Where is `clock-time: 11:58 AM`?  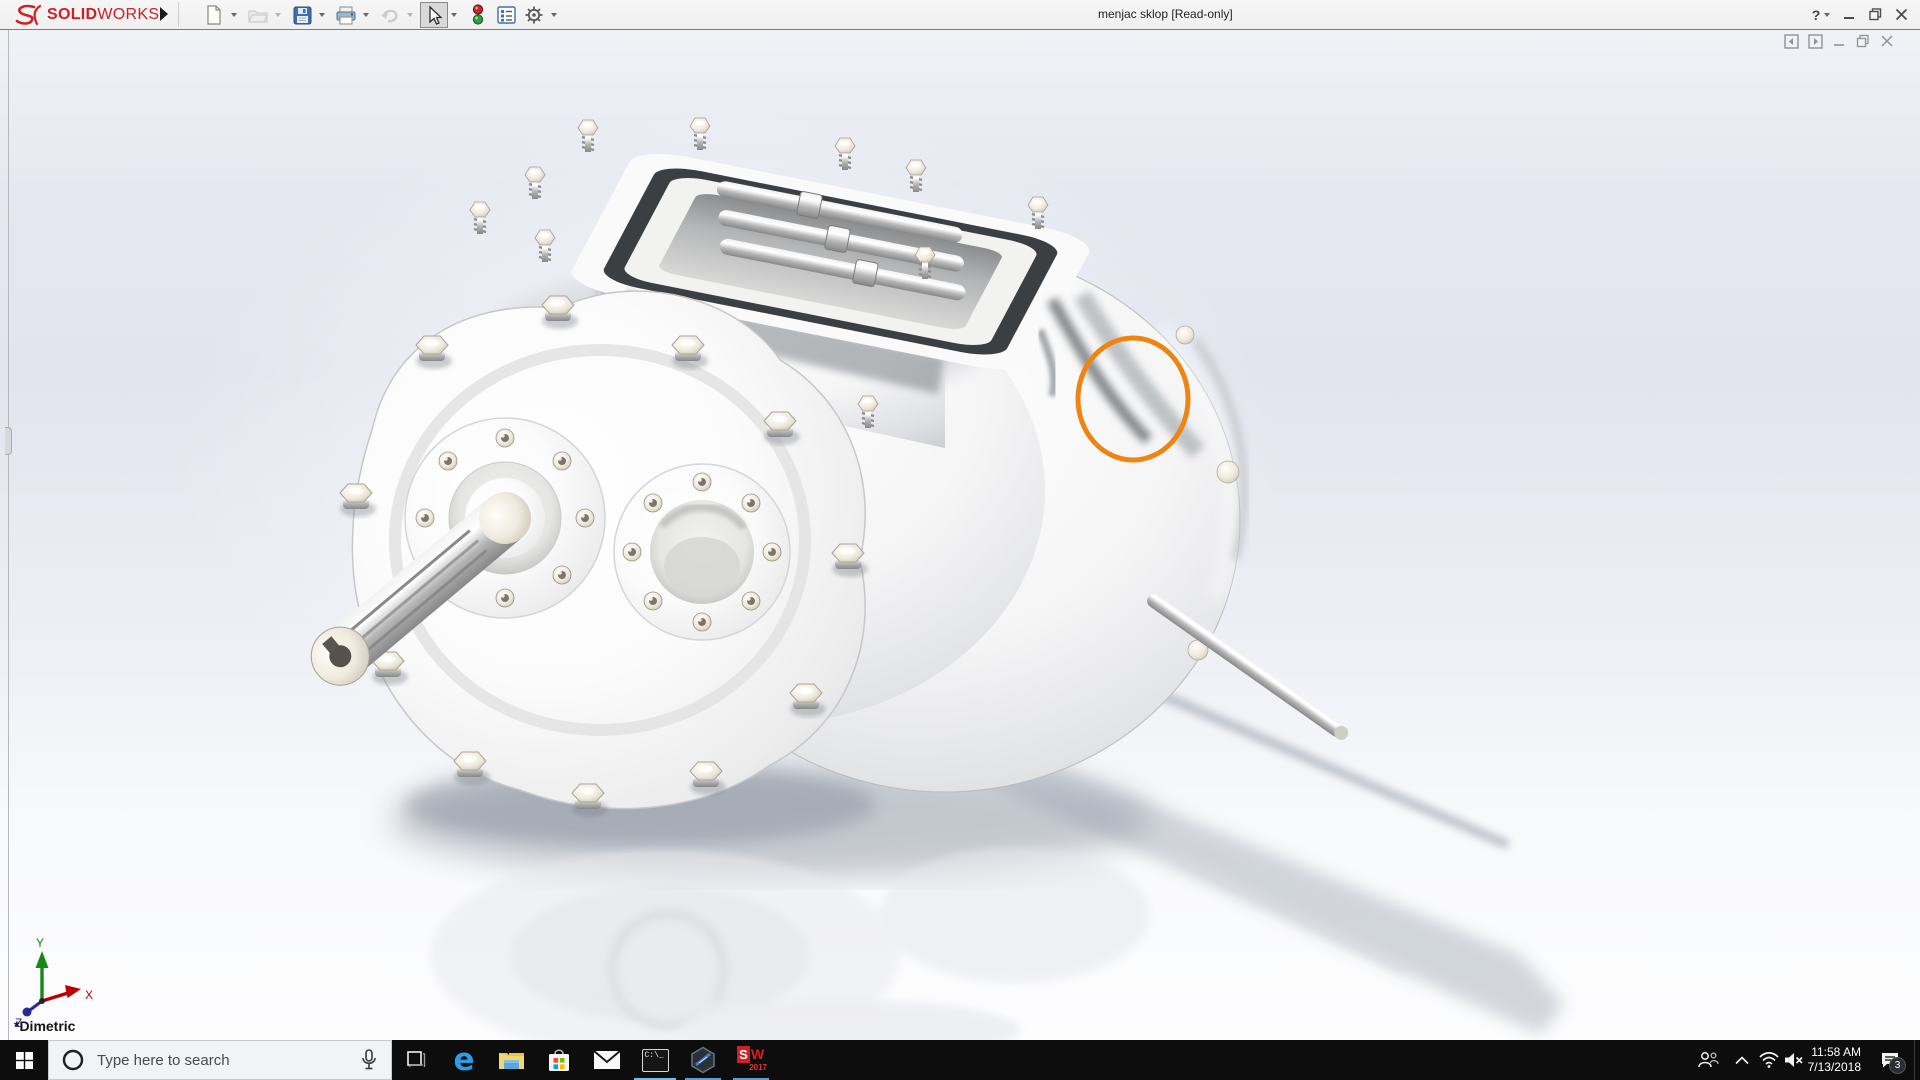
clock-time: 11:58 AM is located at coordinates (1836, 1052).